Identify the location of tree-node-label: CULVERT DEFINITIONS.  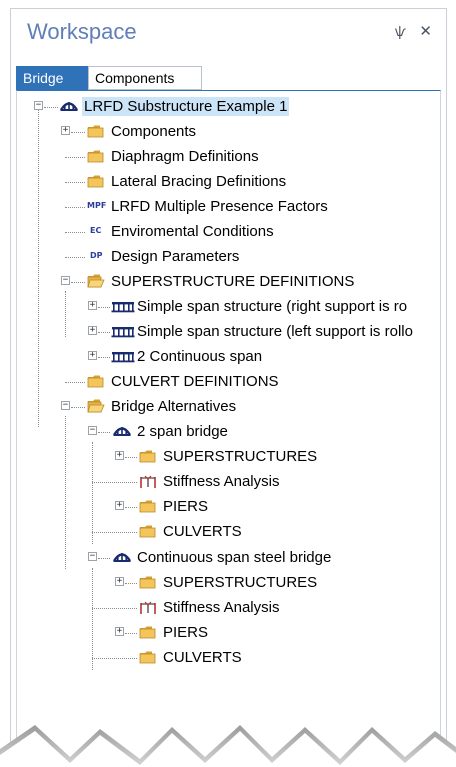
(195, 381).